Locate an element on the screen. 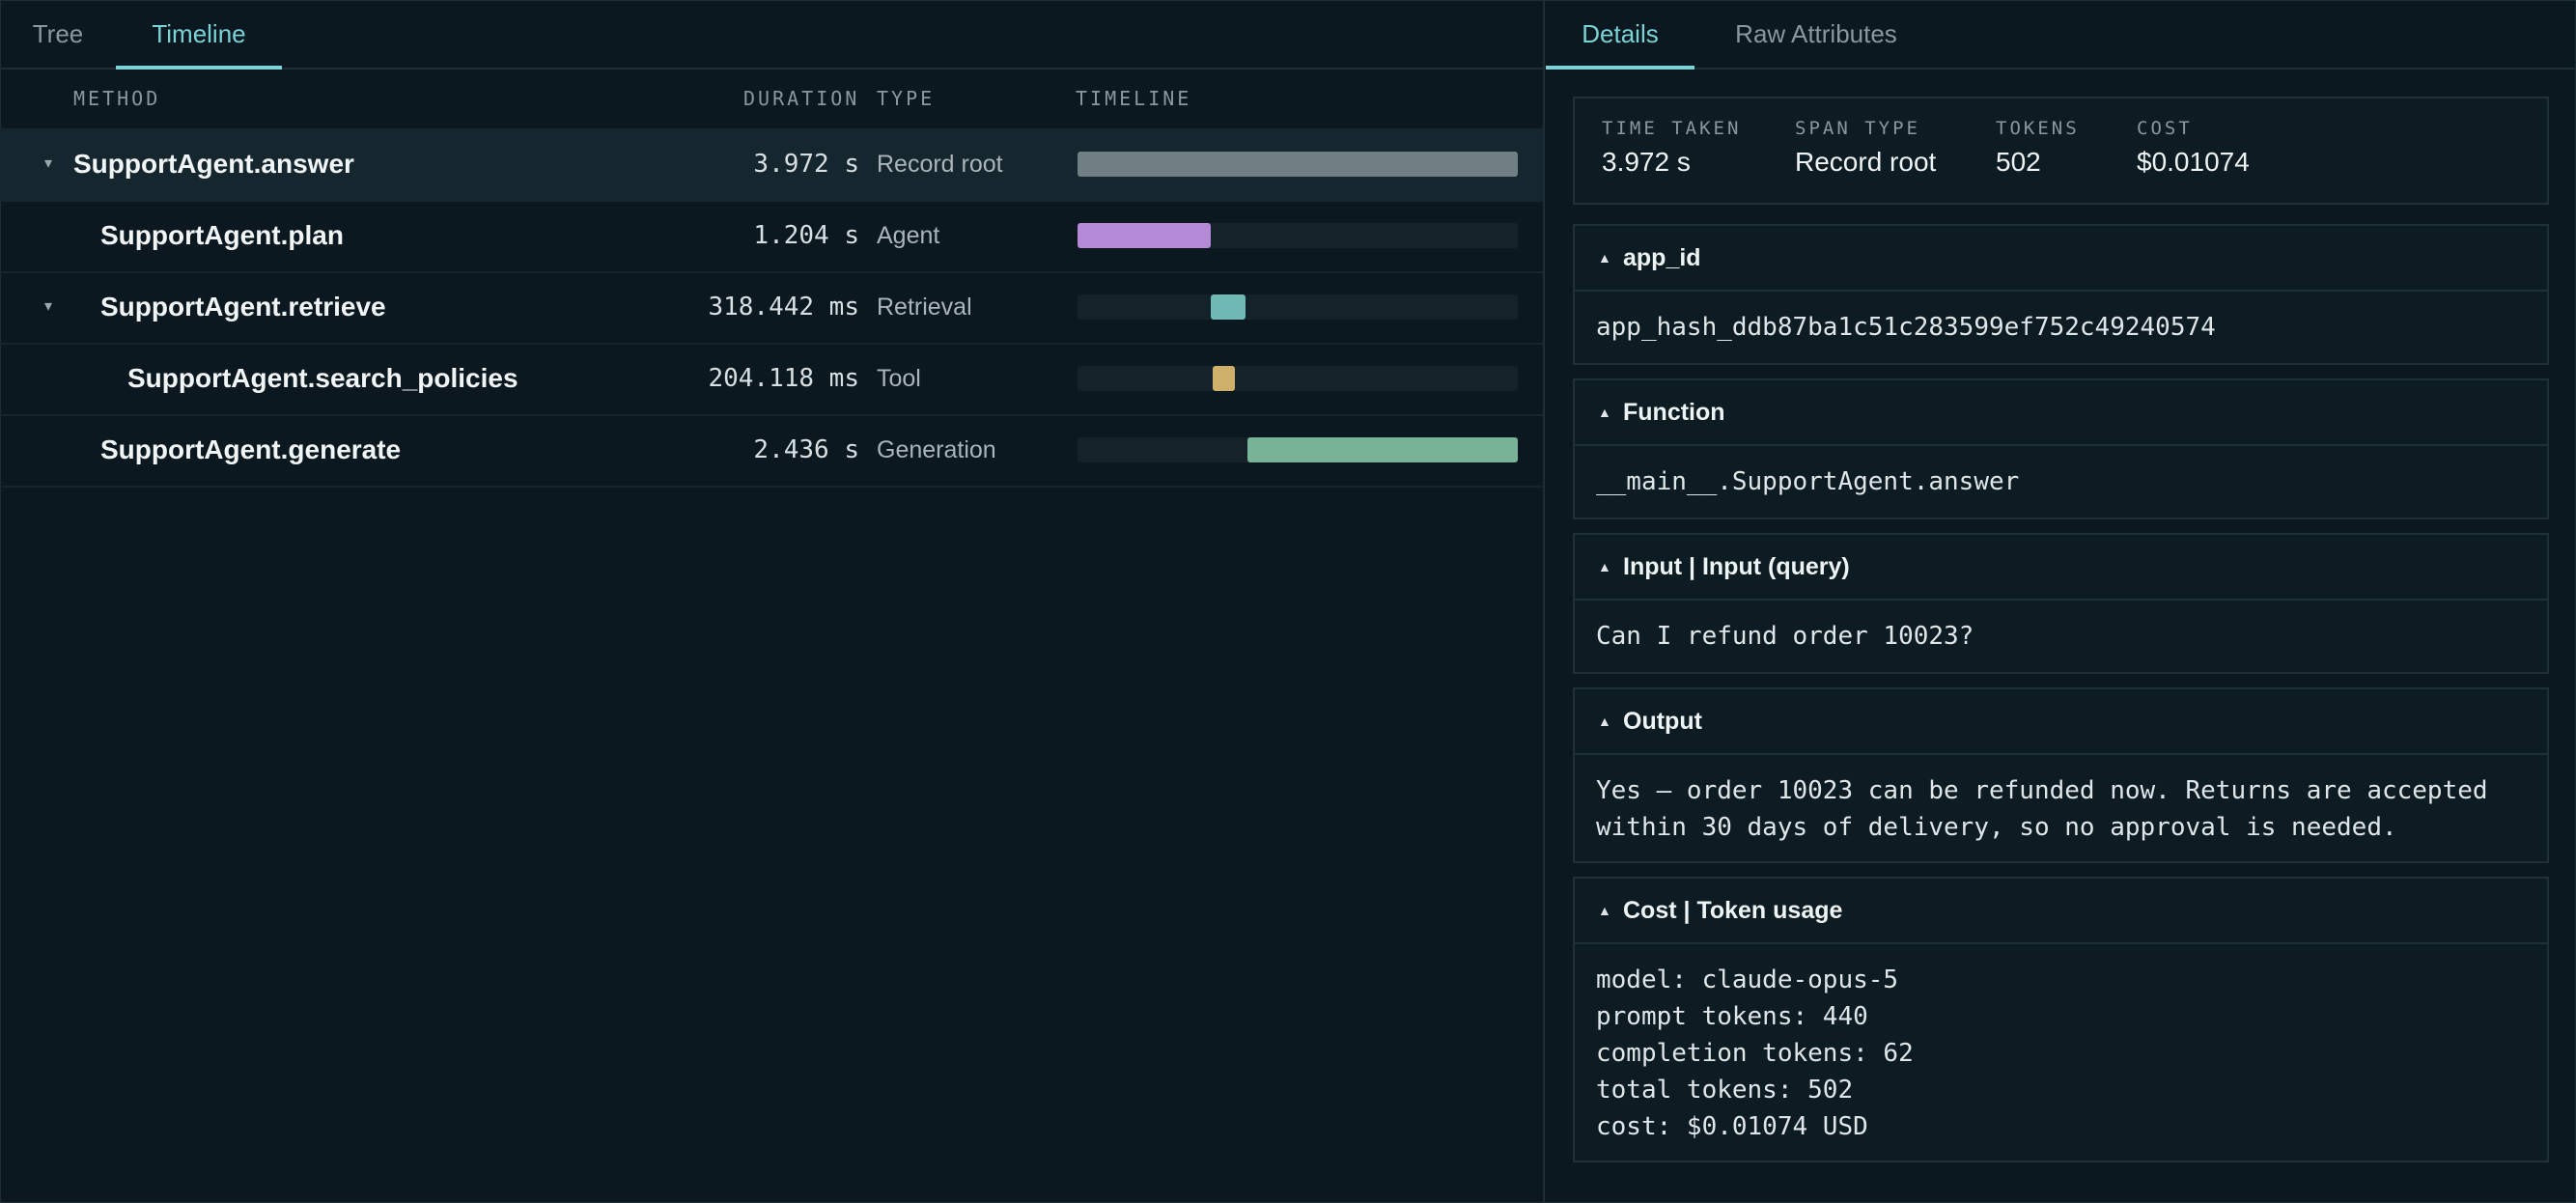 The width and height of the screenshot is (2576, 1203). span-row-plan: SupportAgent.plan 1.204 s Agent is located at coordinates (772, 236).